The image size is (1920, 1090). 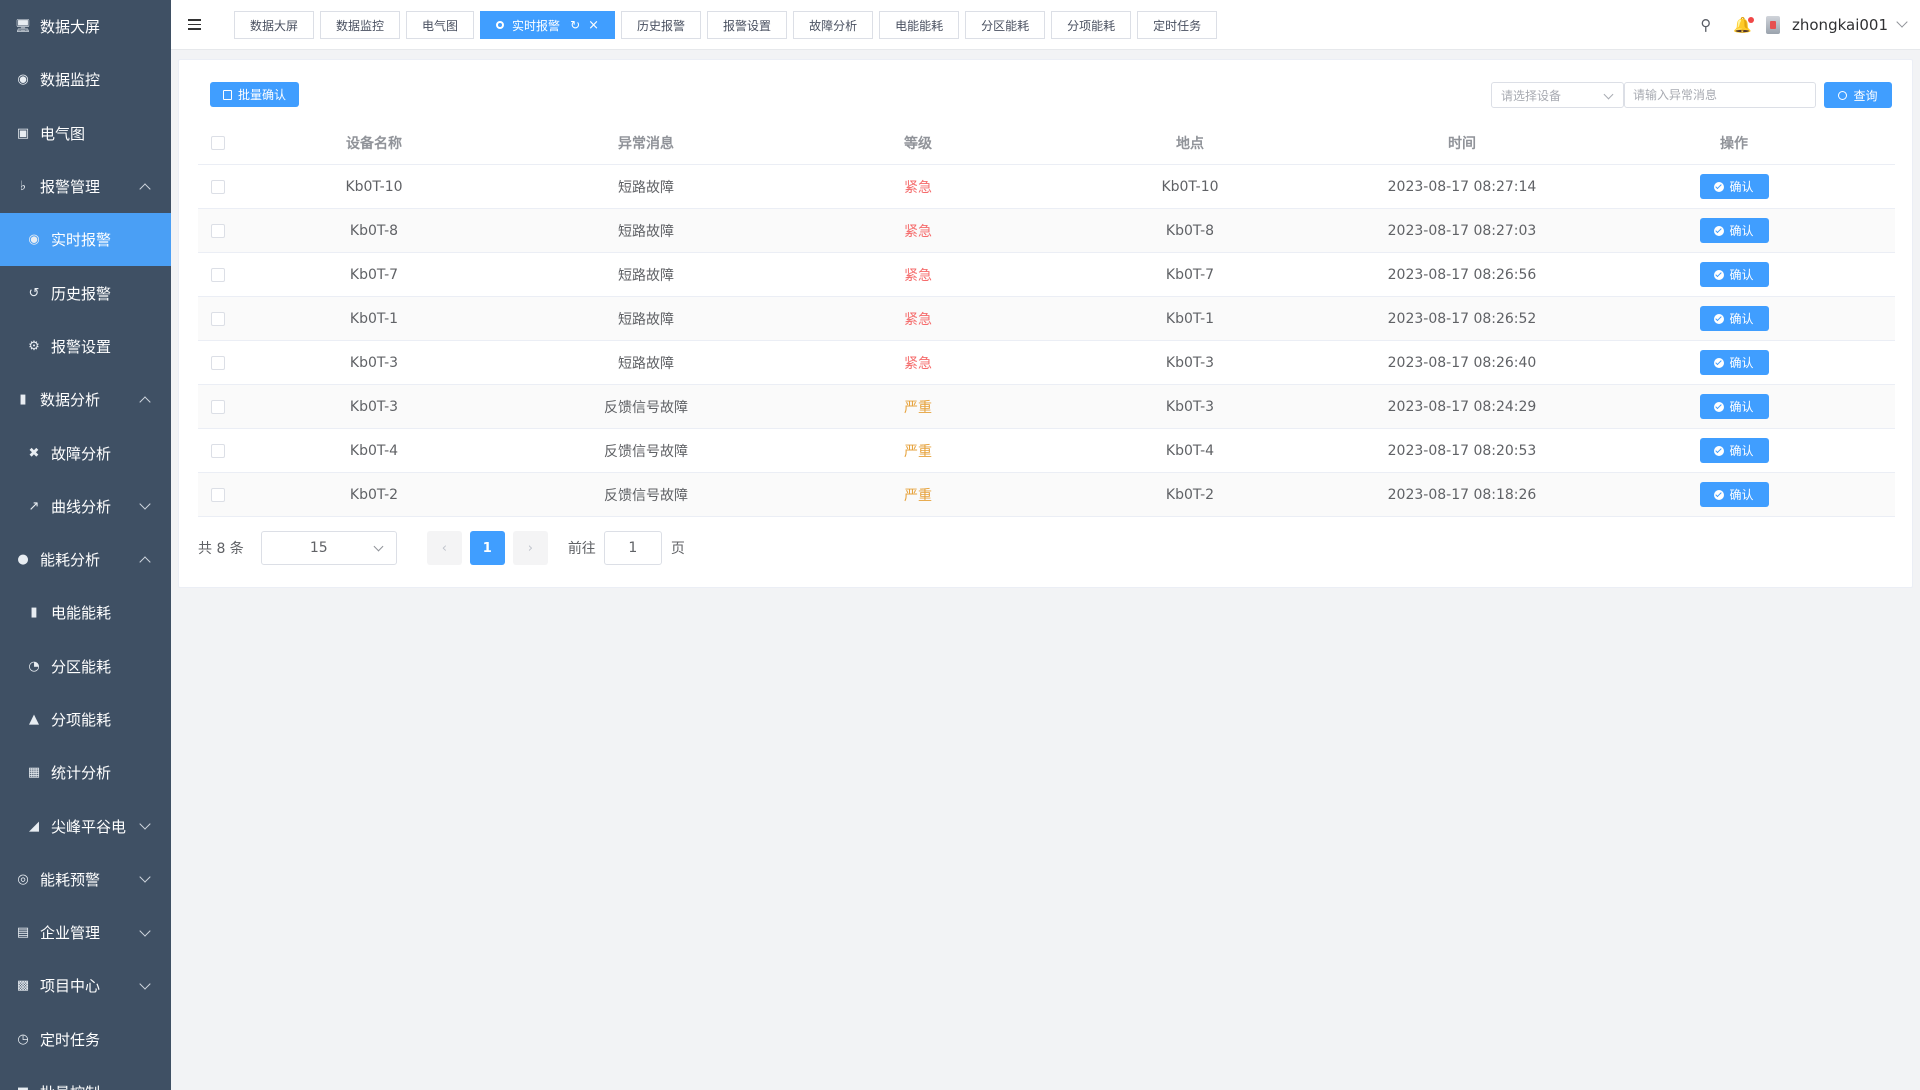 What do you see at coordinates (1743, 25) in the screenshot?
I see `notification-bell-icon: 🔔` at bounding box center [1743, 25].